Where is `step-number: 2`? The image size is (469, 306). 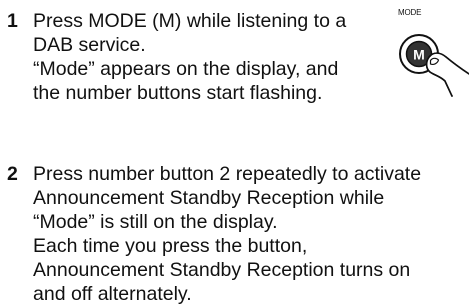 step-number: 2 is located at coordinates (12, 174).